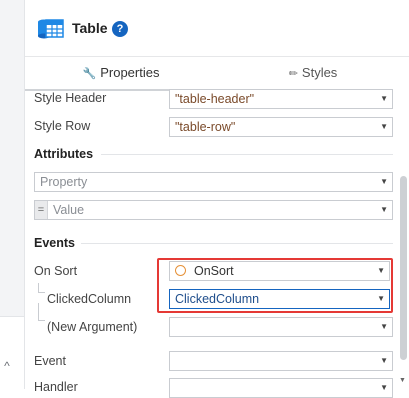  I want to click on tab-styles-label: Styles, so click(319, 72).